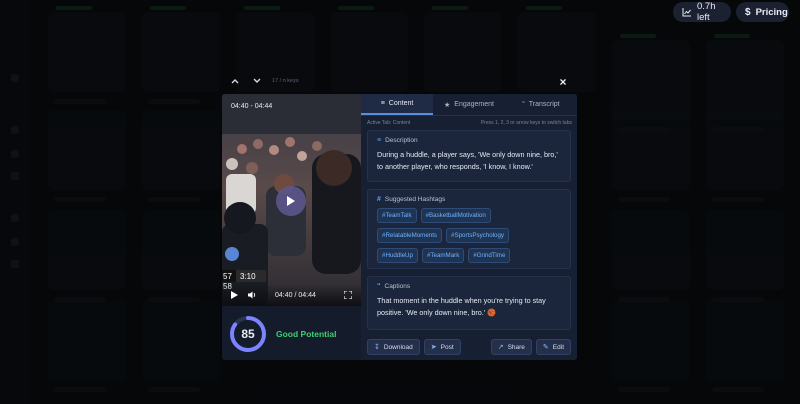  I want to click on video-player: 57 3:10 58 04:40 - 04:44 04:40 / 04:44, so click(291, 200).